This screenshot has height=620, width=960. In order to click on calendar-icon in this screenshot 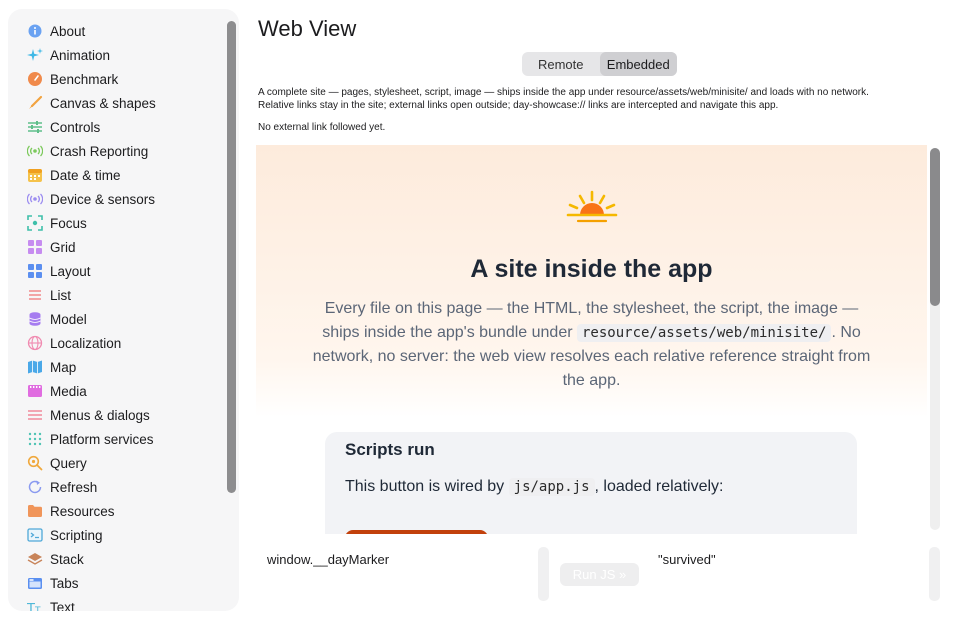, I will do `click(35, 175)`.